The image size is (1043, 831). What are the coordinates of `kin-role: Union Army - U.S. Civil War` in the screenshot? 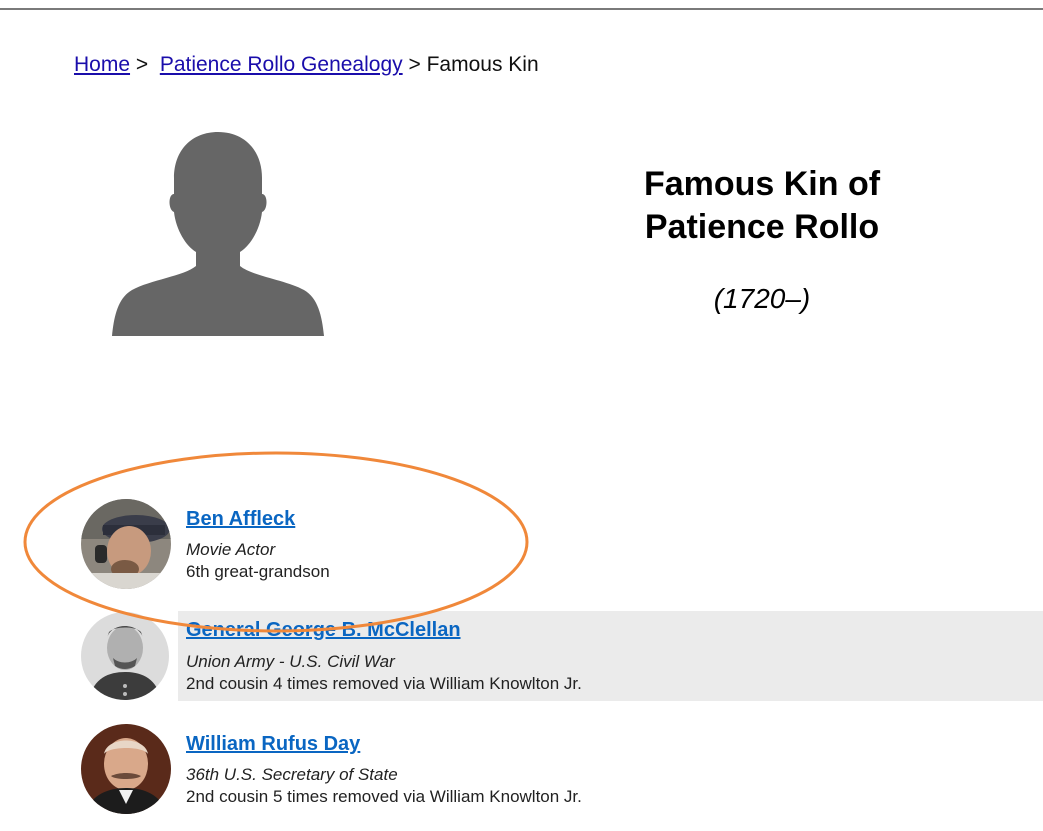 It's located at (290, 661).